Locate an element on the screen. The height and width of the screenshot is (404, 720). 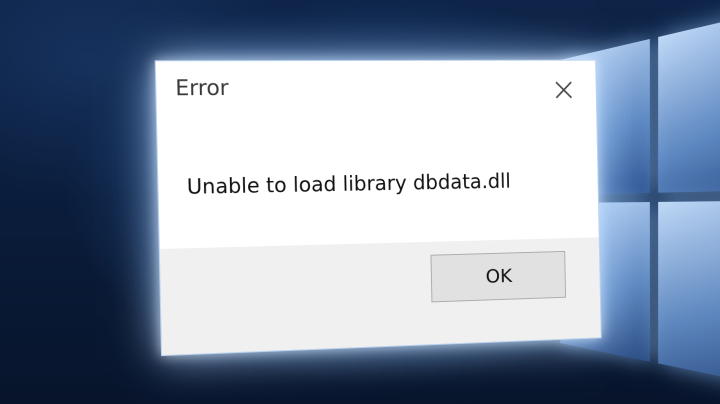
close-button is located at coordinates (563, 89).